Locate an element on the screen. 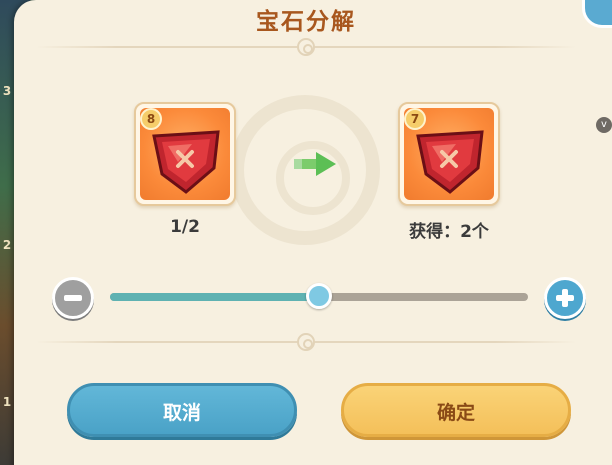 The image size is (612, 465). arrow-right-icon is located at coordinates (315, 164).